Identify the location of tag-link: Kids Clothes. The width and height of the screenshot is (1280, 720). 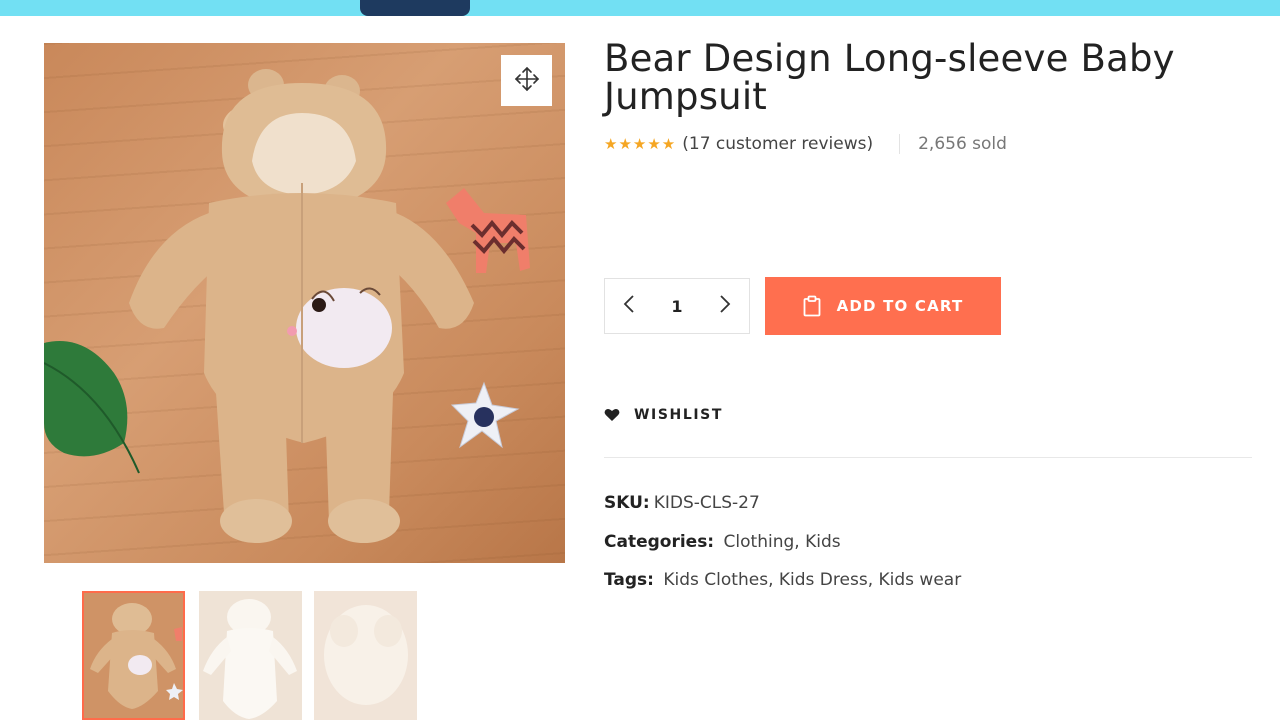
(715, 580).